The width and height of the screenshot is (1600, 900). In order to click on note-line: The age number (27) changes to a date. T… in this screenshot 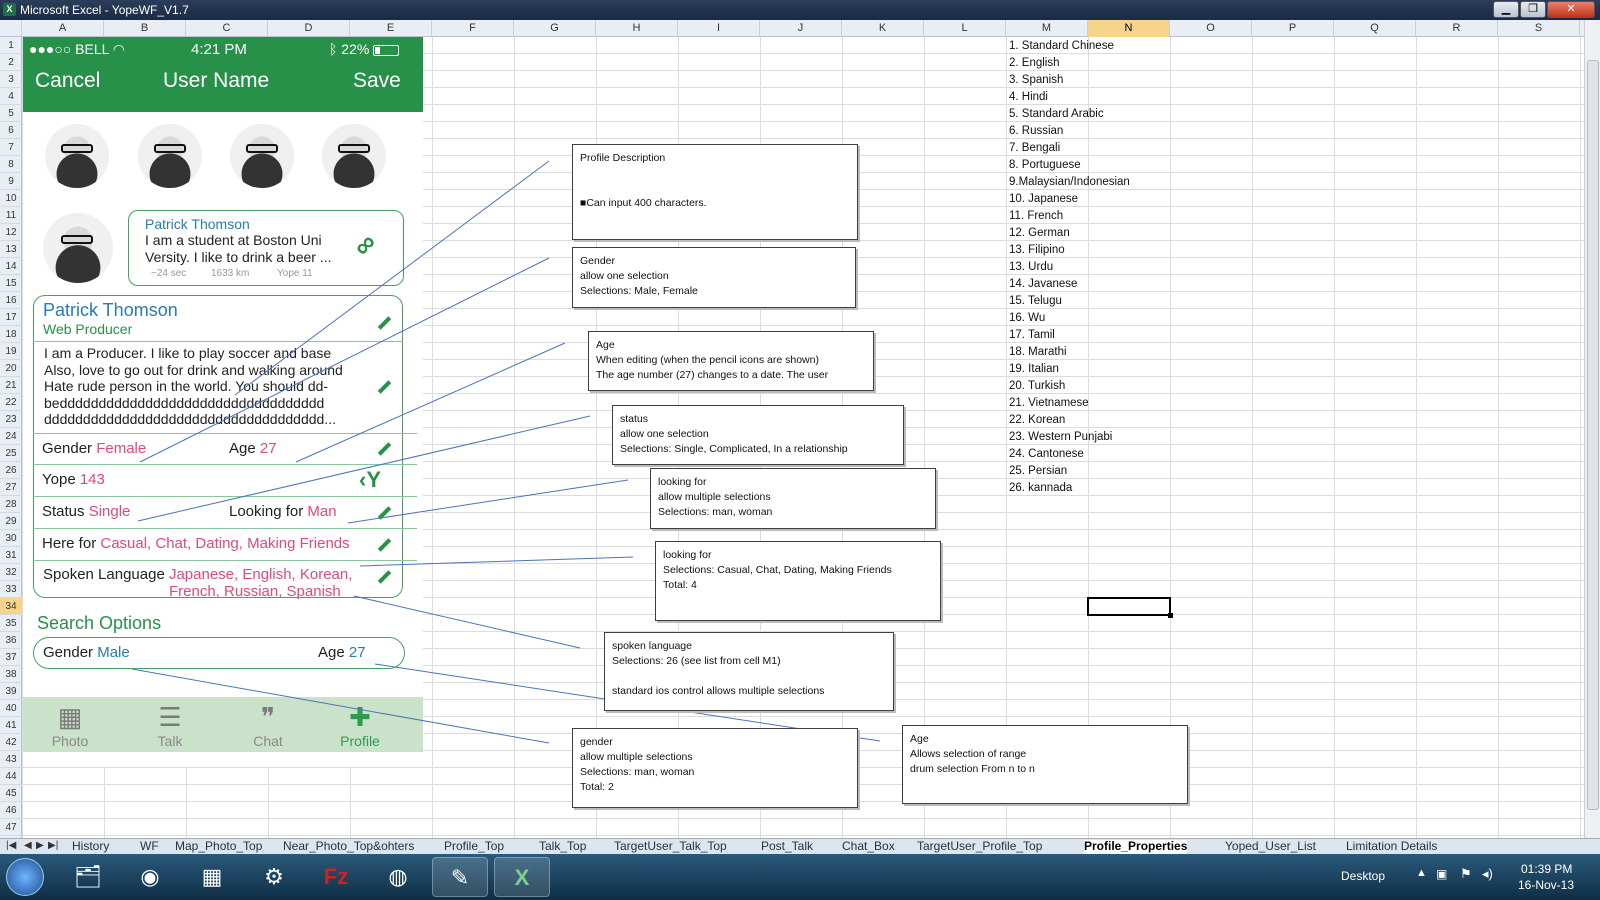, I will do `click(712, 375)`.